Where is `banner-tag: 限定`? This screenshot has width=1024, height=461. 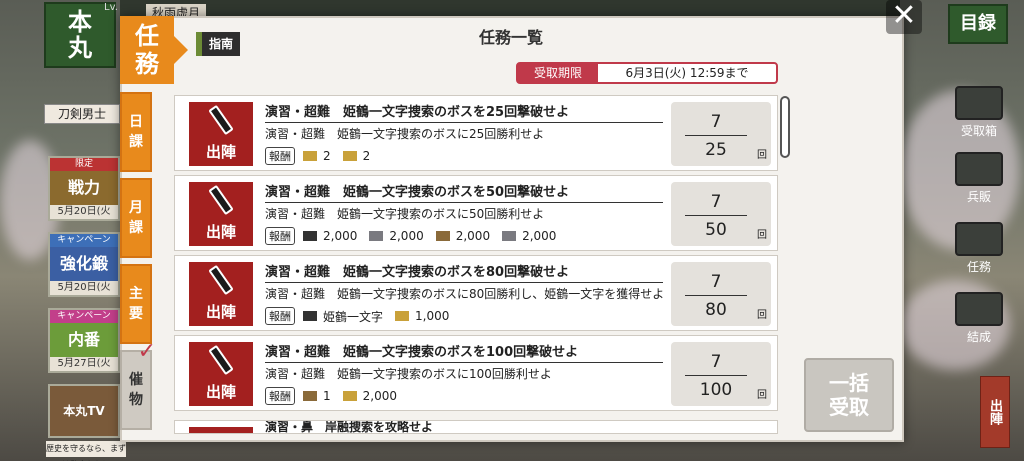 banner-tag: 限定 is located at coordinates (84, 164).